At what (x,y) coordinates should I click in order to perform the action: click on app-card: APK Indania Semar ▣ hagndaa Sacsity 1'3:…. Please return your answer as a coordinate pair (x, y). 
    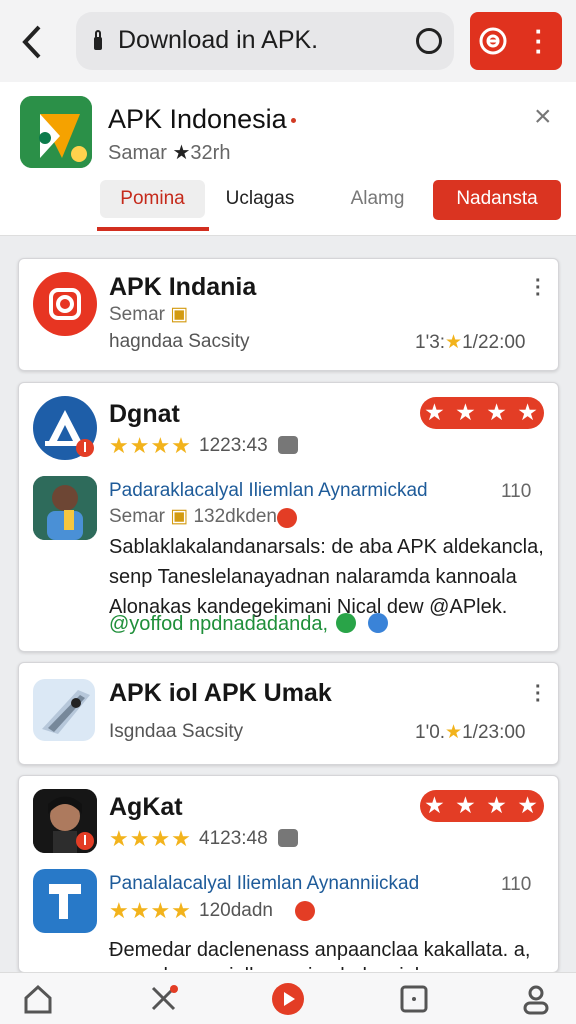
    Looking at the image, I should click on (288, 314).